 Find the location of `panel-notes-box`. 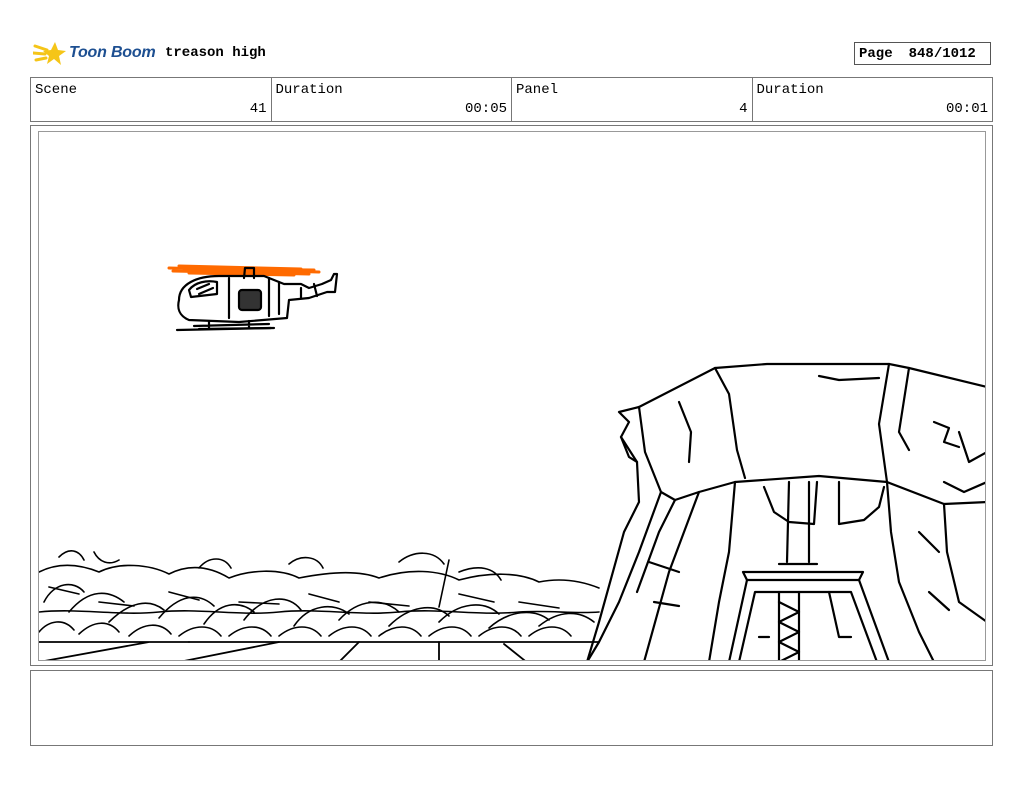

panel-notes-box is located at coordinates (511, 708).